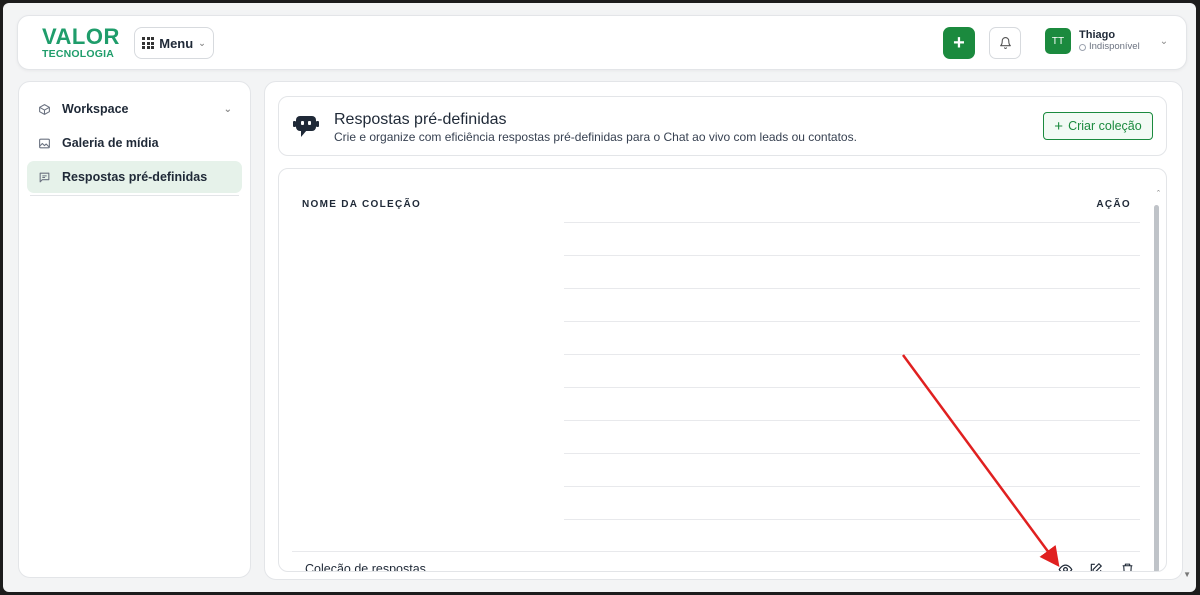 The image size is (1200, 595). Describe the element at coordinates (148, 43) in the screenshot. I see `grid-icon` at that location.